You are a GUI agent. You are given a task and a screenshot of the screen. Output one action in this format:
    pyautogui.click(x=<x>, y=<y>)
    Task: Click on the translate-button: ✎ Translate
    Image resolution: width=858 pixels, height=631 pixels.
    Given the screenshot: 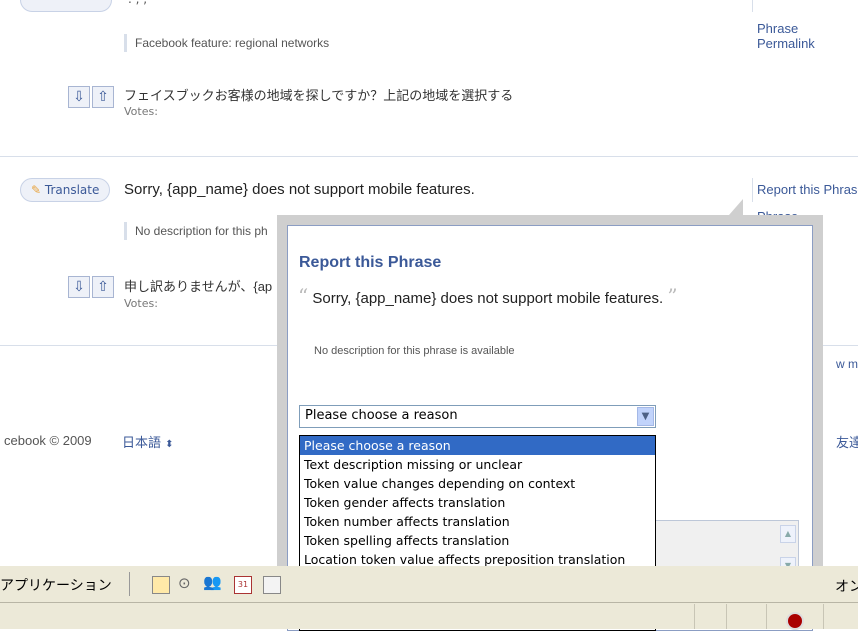 What is the action you would take?
    pyautogui.click(x=65, y=190)
    